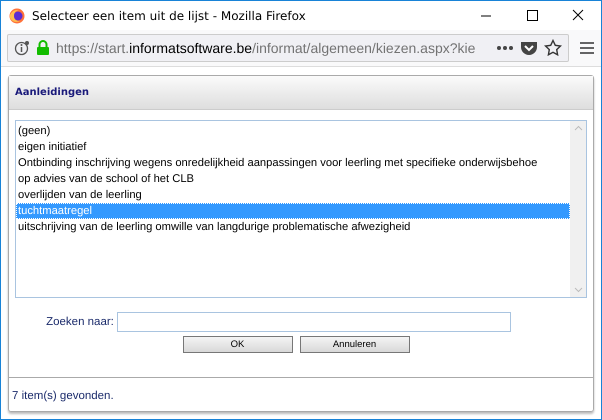 This screenshot has height=420, width=602. What do you see at coordinates (17, 16) in the screenshot?
I see `browser-logo-icon` at bounding box center [17, 16].